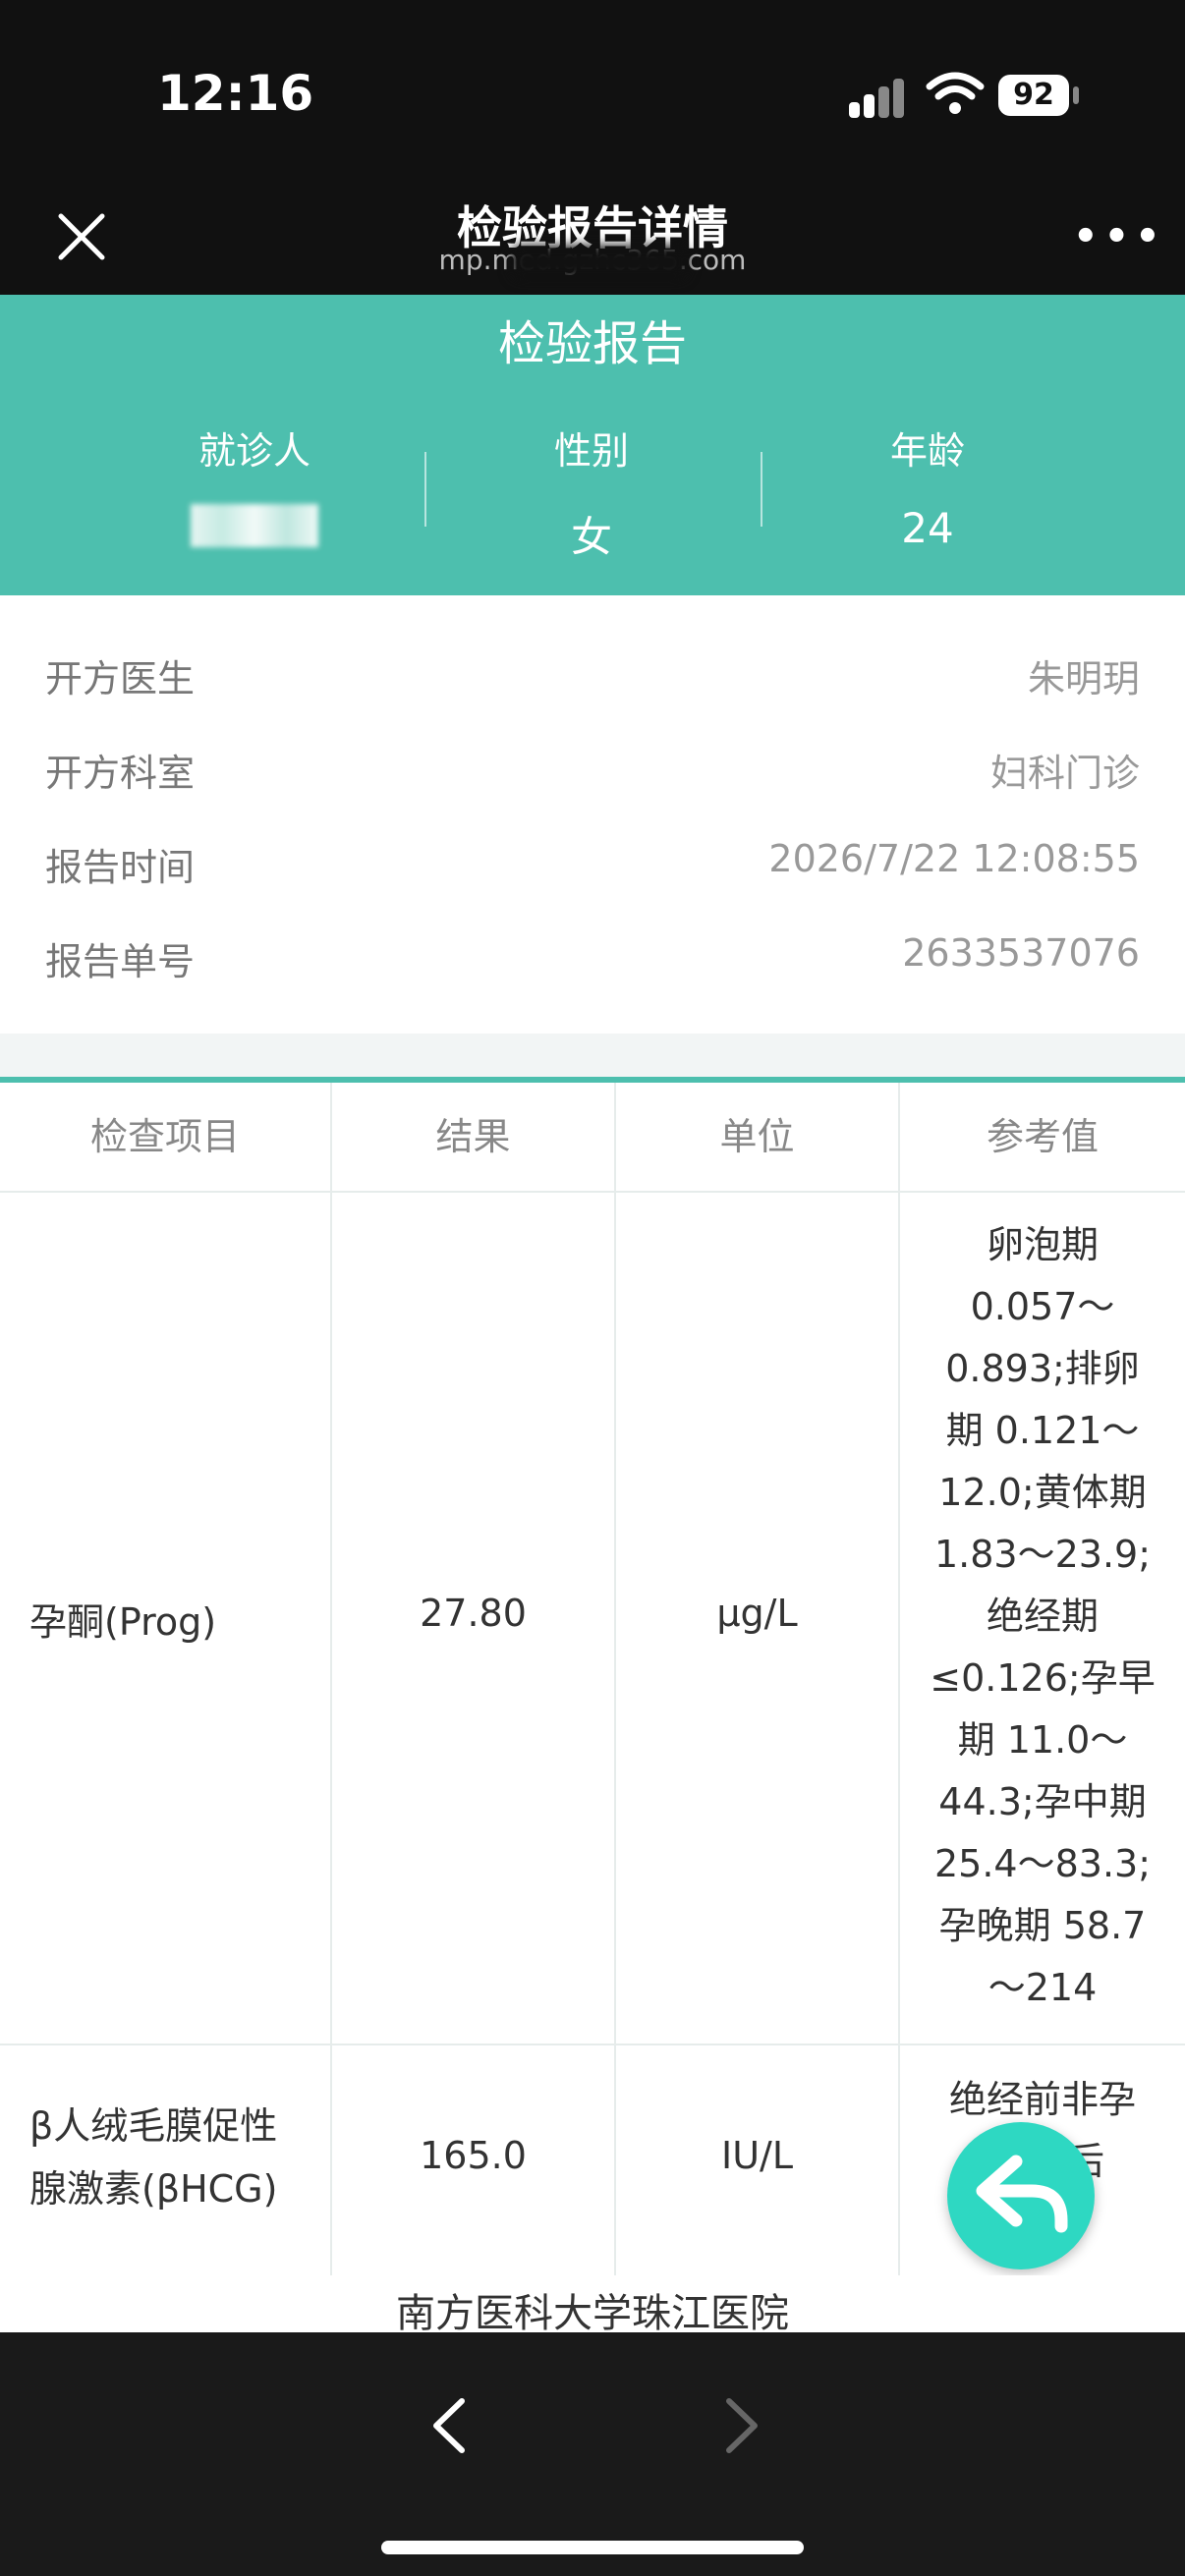 Image resolution: width=1185 pixels, height=2576 pixels. I want to click on top-nav-bar: 检验报告详情 mp.med.gzhc365.com •••, so click(592, 241).